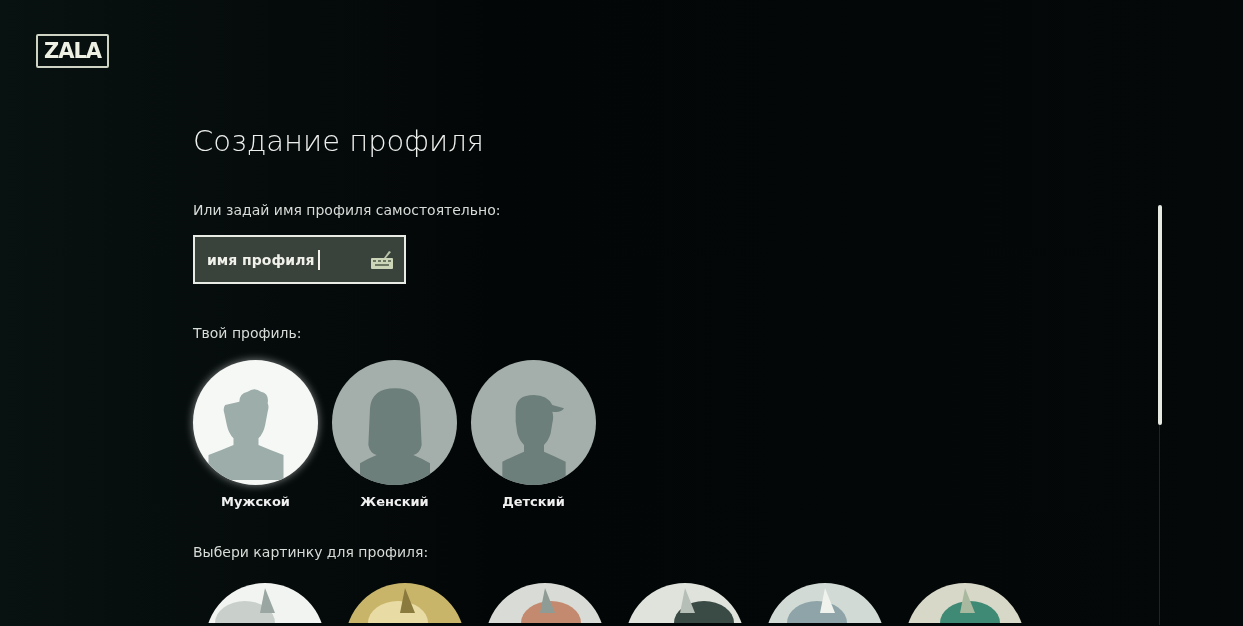  What do you see at coordinates (1160, 315) in the screenshot?
I see `scrollbar` at bounding box center [1160, 315].